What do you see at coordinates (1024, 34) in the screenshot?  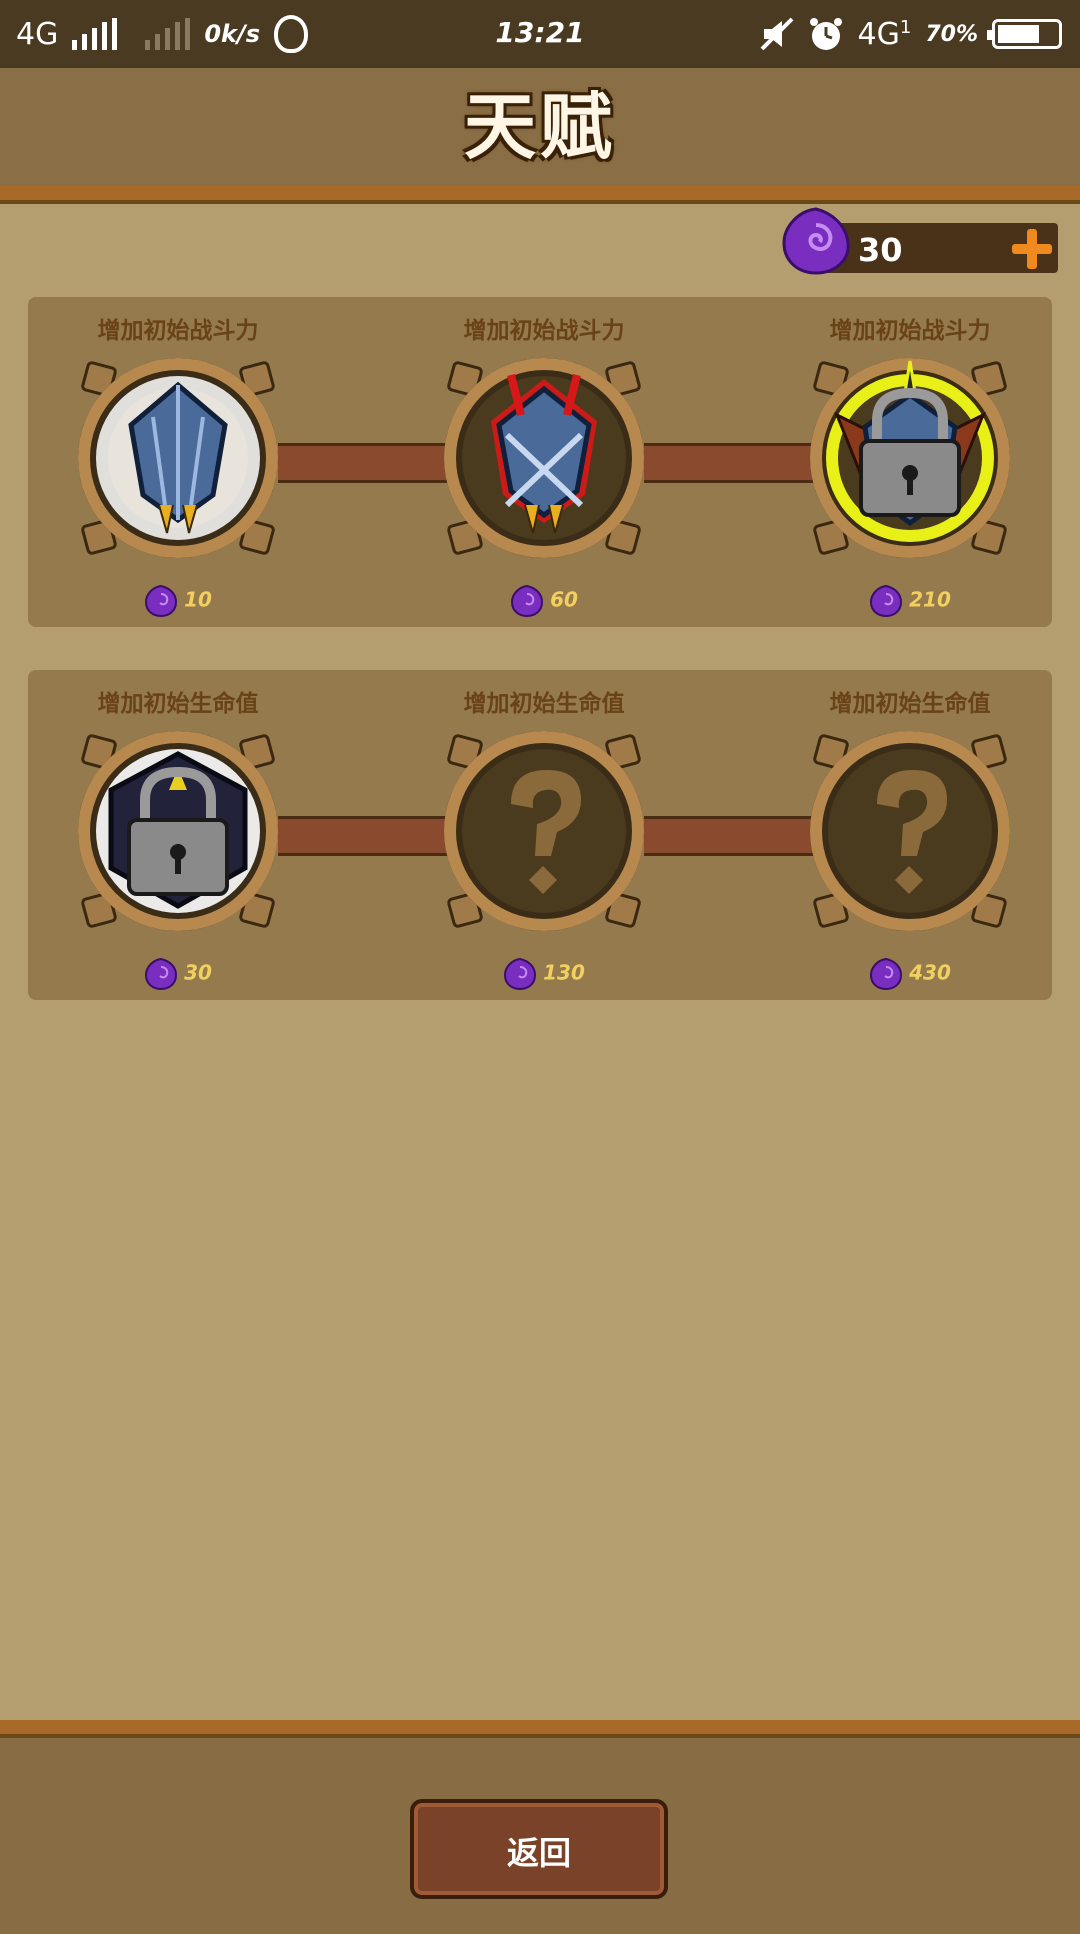 I see `battery-icon` at bounding box center [1024, 34].